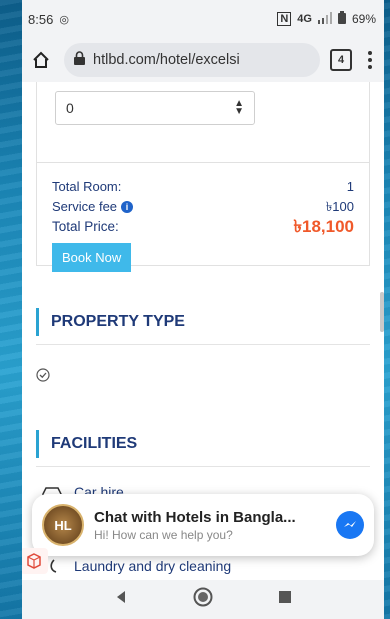  Describe the element at coordinates (127, 207) in the screenshot. I see `info-icon: i` at that location.